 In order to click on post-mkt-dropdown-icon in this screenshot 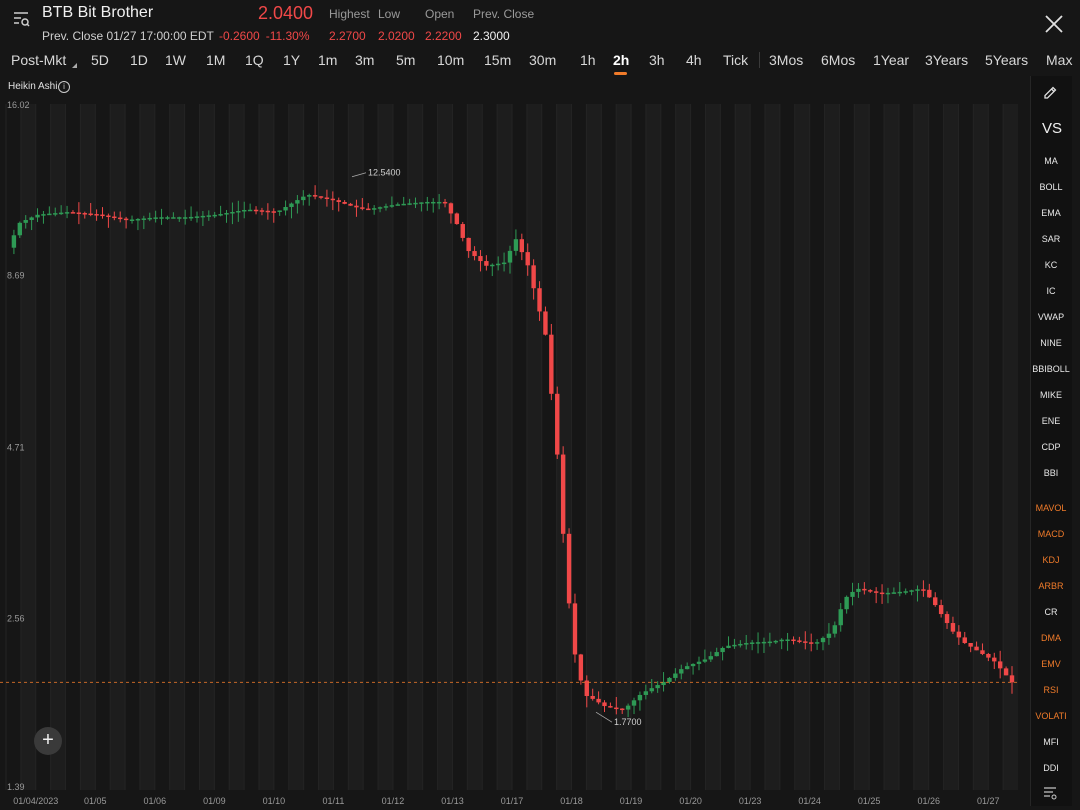, I will do `click(74, 65)`.